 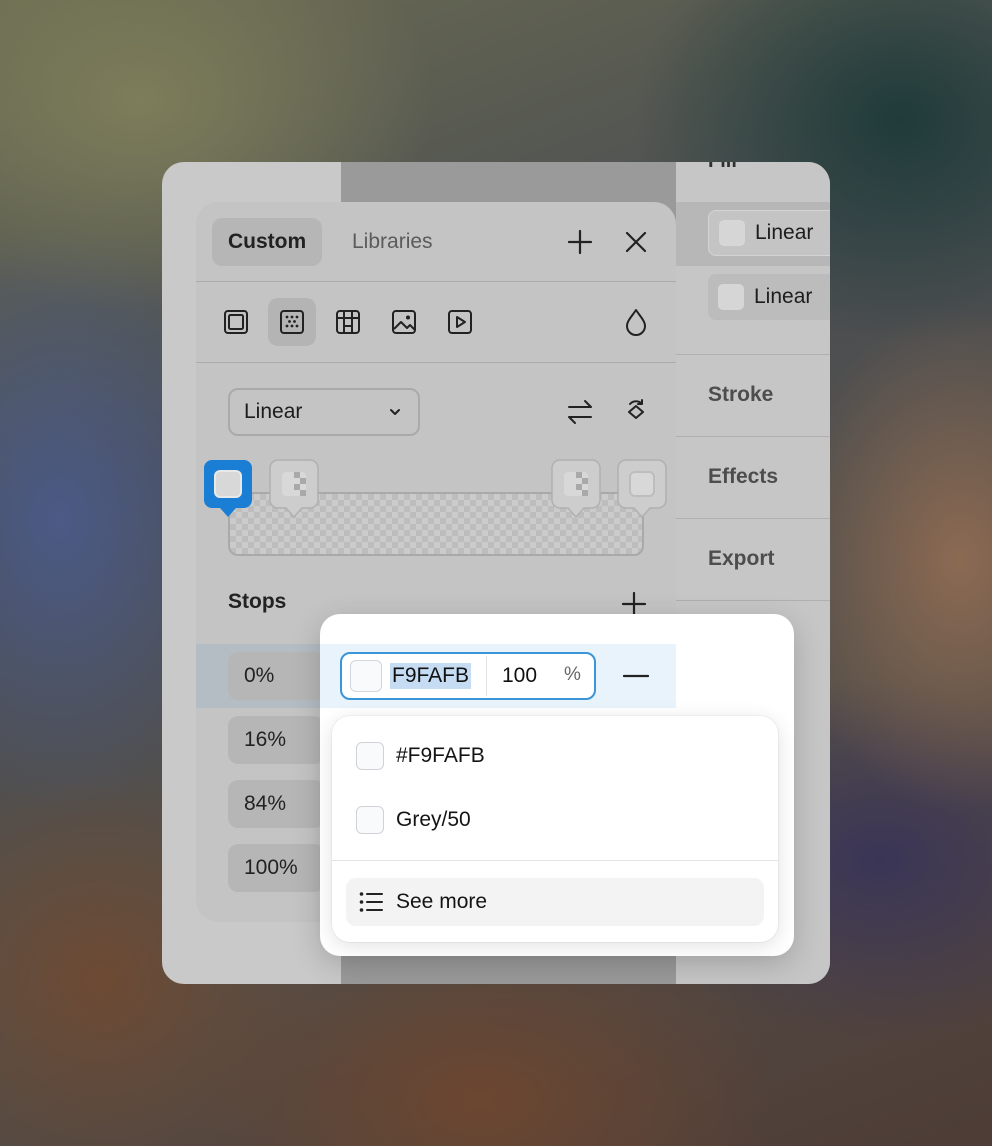 What do you see at coordinates (636, 412) in the screenshot?
I see `rotate-icon` at bounding box center [636, 412].